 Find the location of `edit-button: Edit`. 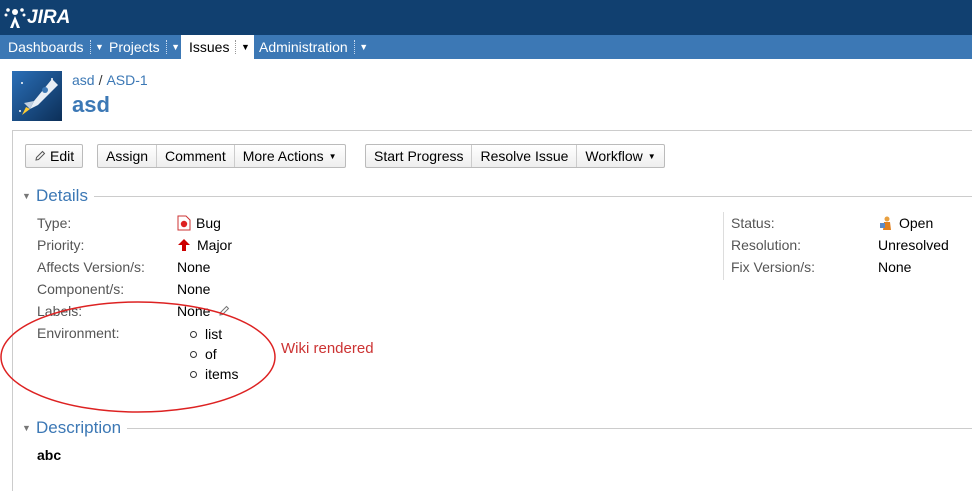

edit-button: Edit is located at coordinates (54, 156).